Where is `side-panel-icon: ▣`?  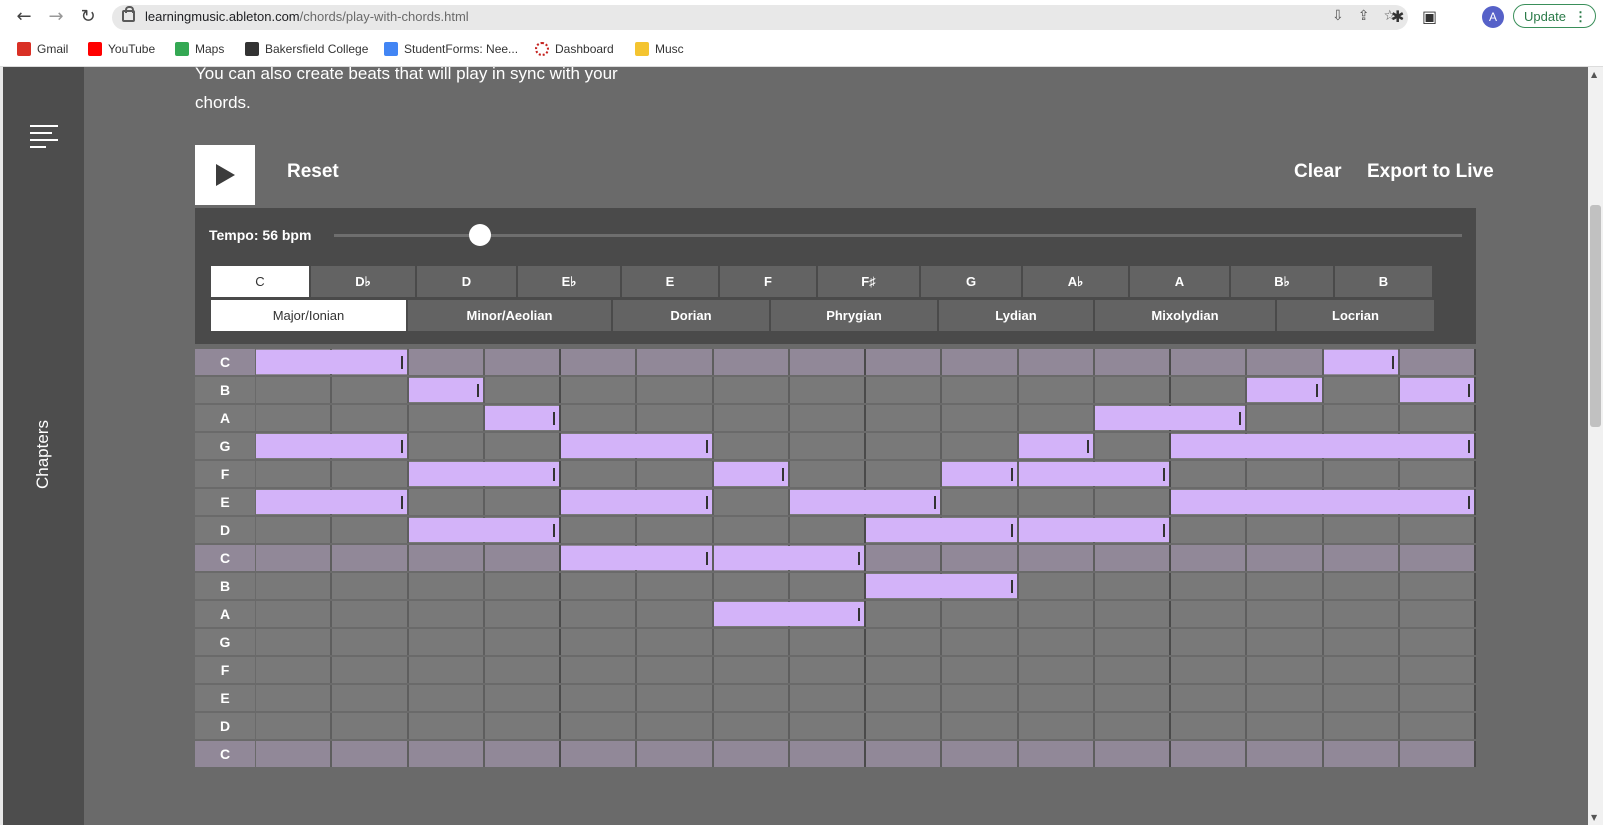
side-panel-icon: ▣ is located at coordinates (1429, 16).